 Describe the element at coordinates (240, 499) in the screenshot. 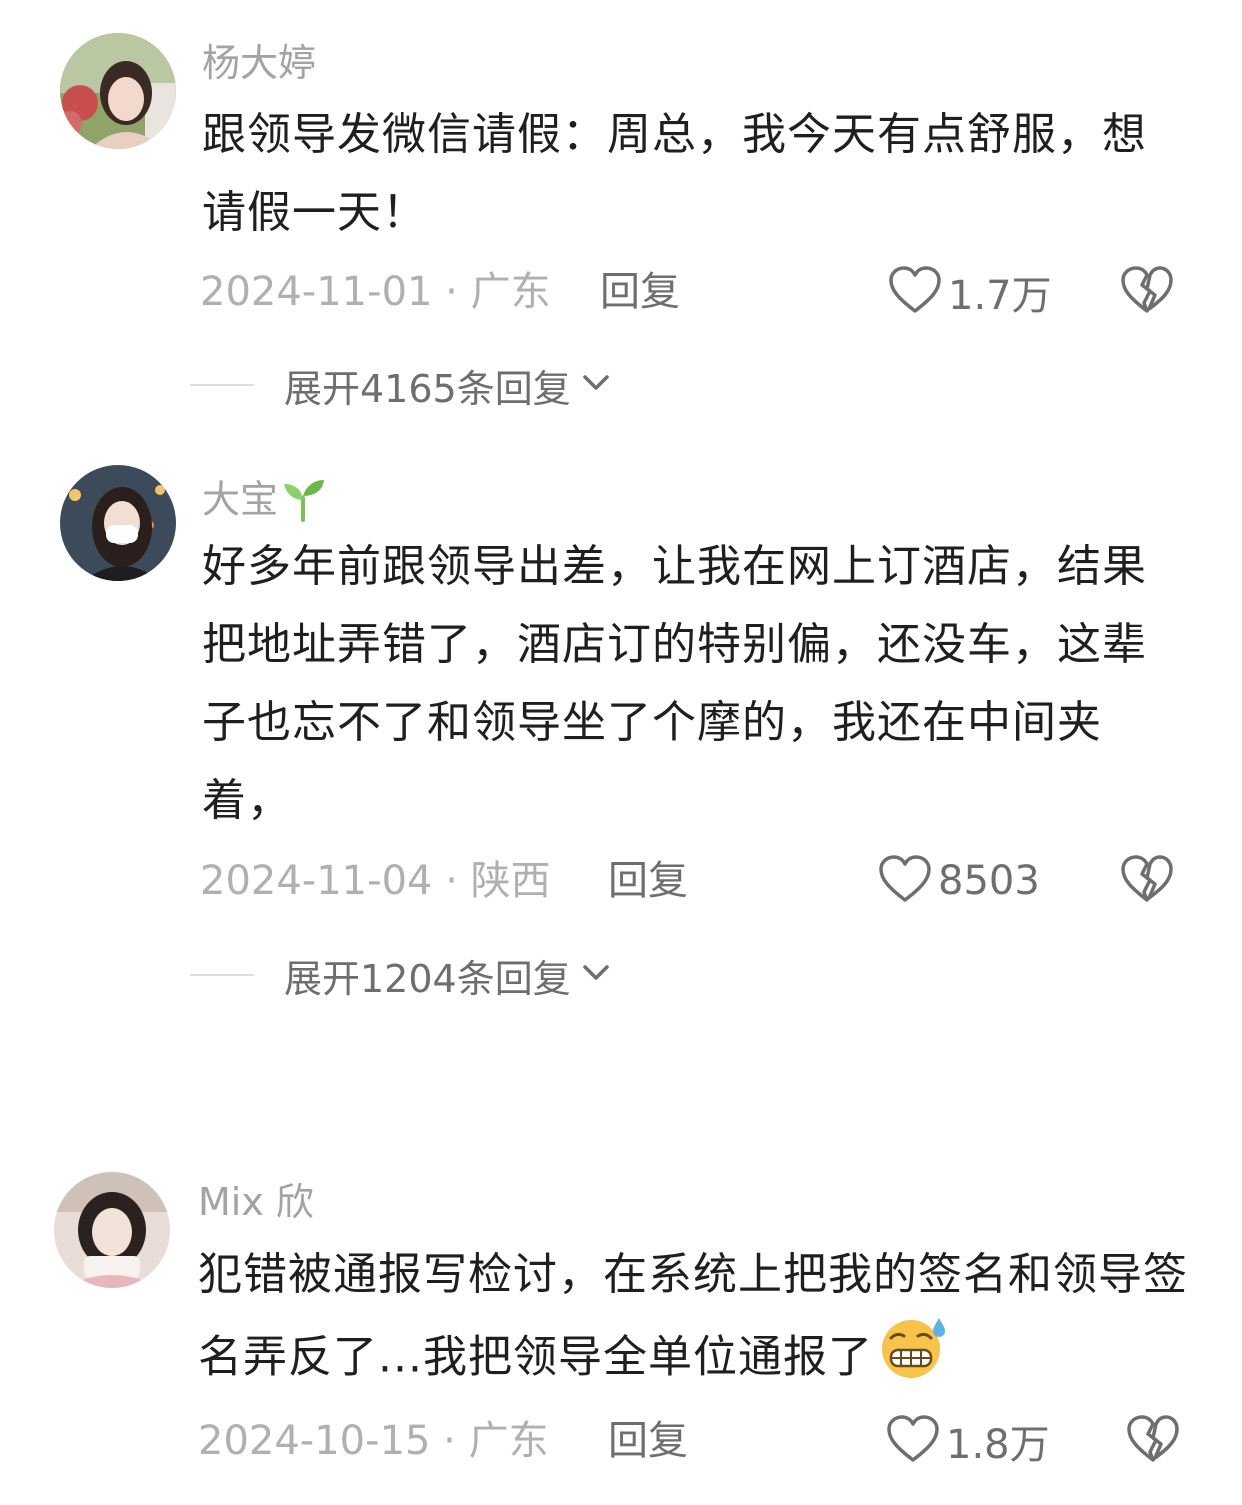

I see `username-text: 大宝` at that location.